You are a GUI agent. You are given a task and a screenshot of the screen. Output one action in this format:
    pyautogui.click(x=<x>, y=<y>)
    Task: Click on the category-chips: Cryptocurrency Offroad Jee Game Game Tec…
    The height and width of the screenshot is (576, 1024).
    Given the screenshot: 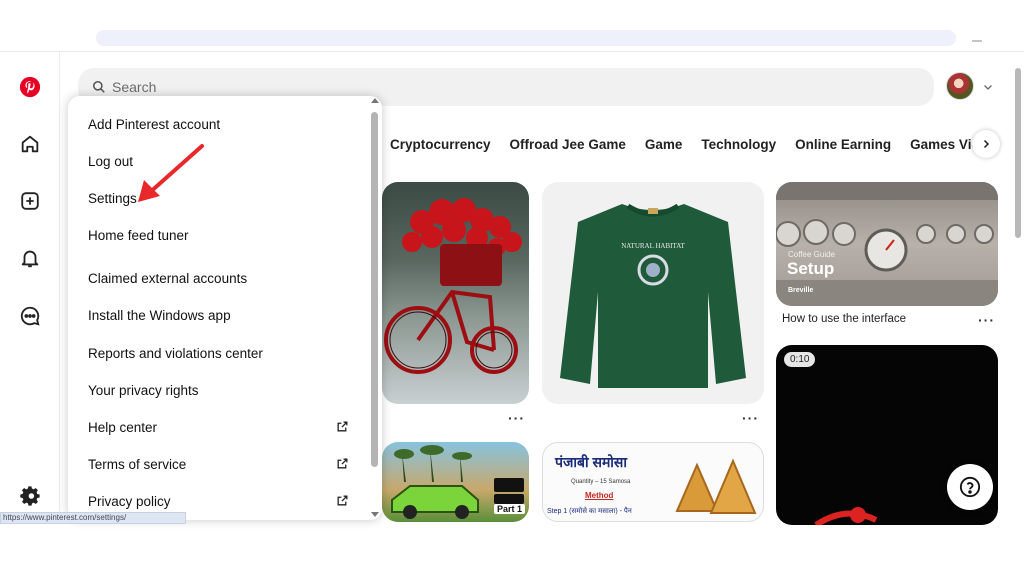 What is the action you would take?
    pyautogui.click(x=692, y=144)
    